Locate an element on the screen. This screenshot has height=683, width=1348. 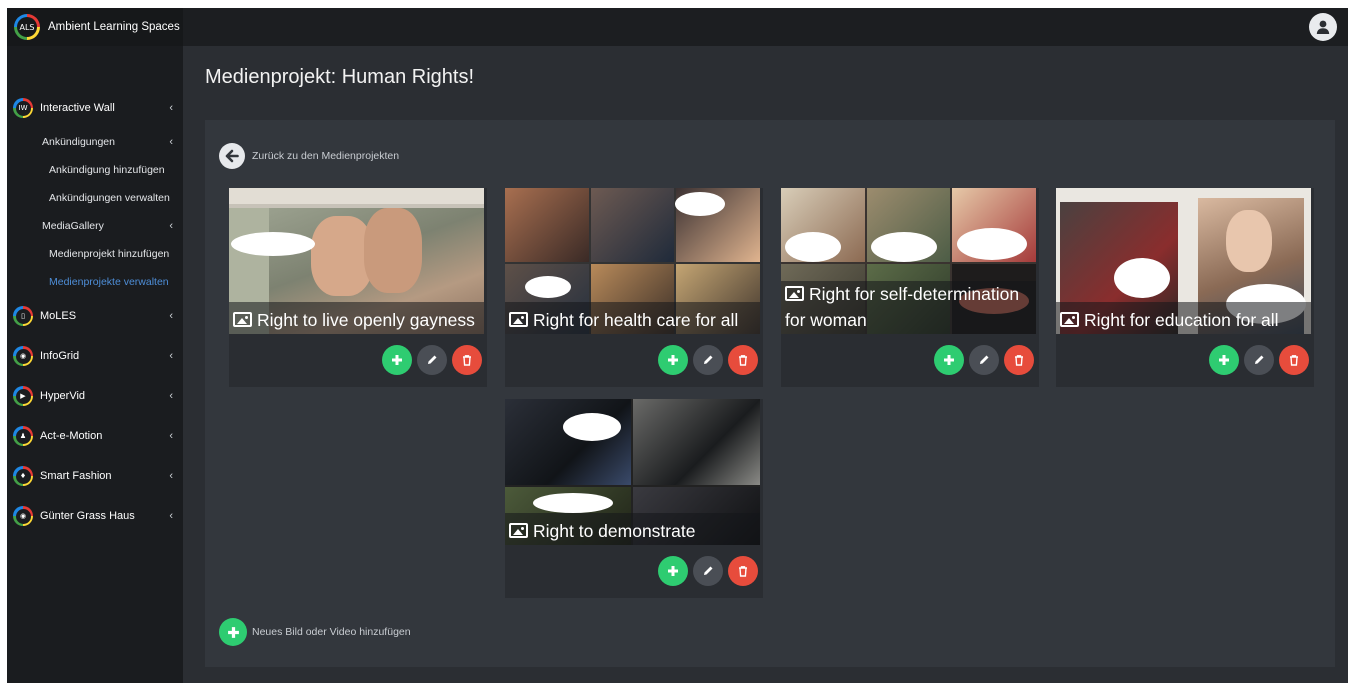
top-bar is located at coordinates (765, 27).